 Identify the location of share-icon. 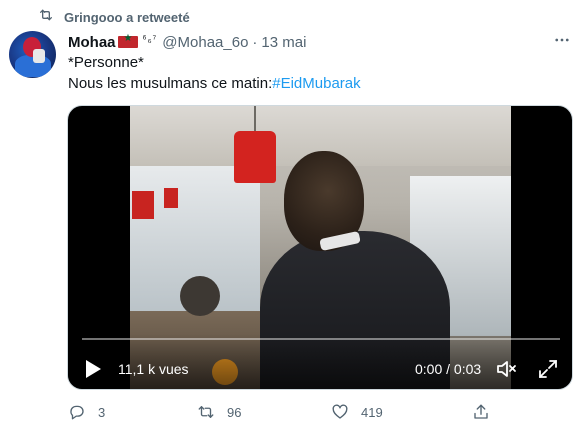
(481, 411).